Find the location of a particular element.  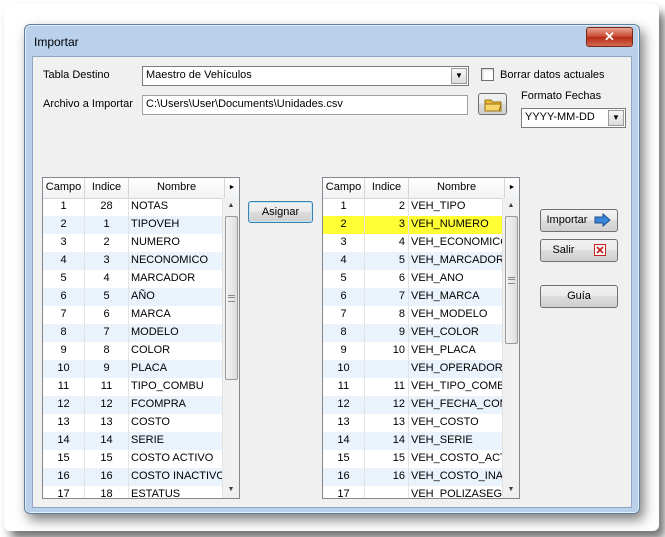

indice-cell: 1 is located at coordinates (107, 225).